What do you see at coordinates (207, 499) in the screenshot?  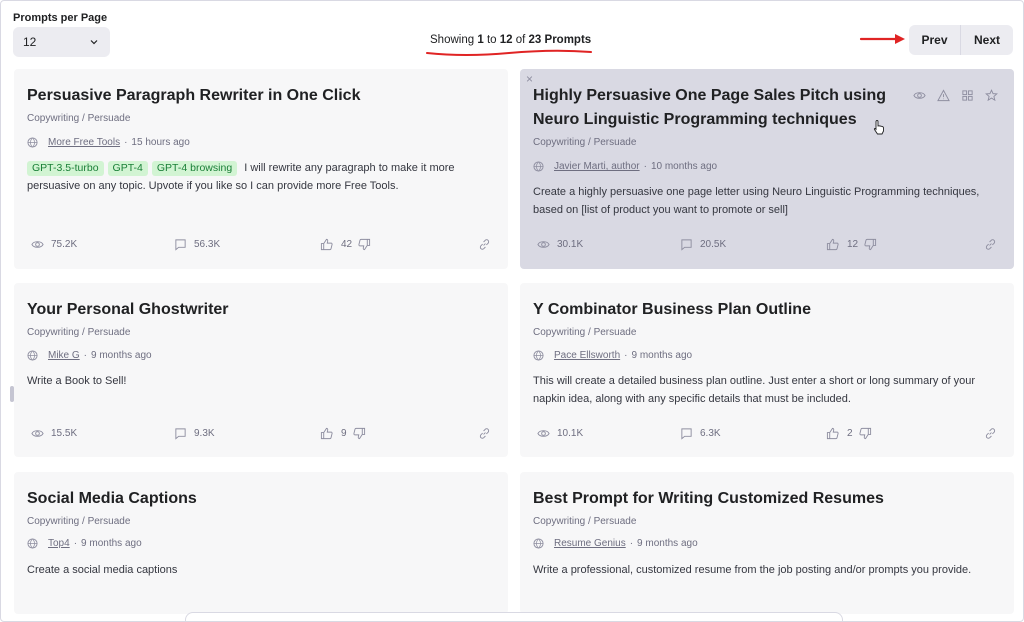 I see `prompt-title: Social Media Captions` at bounding box center [207, 499].